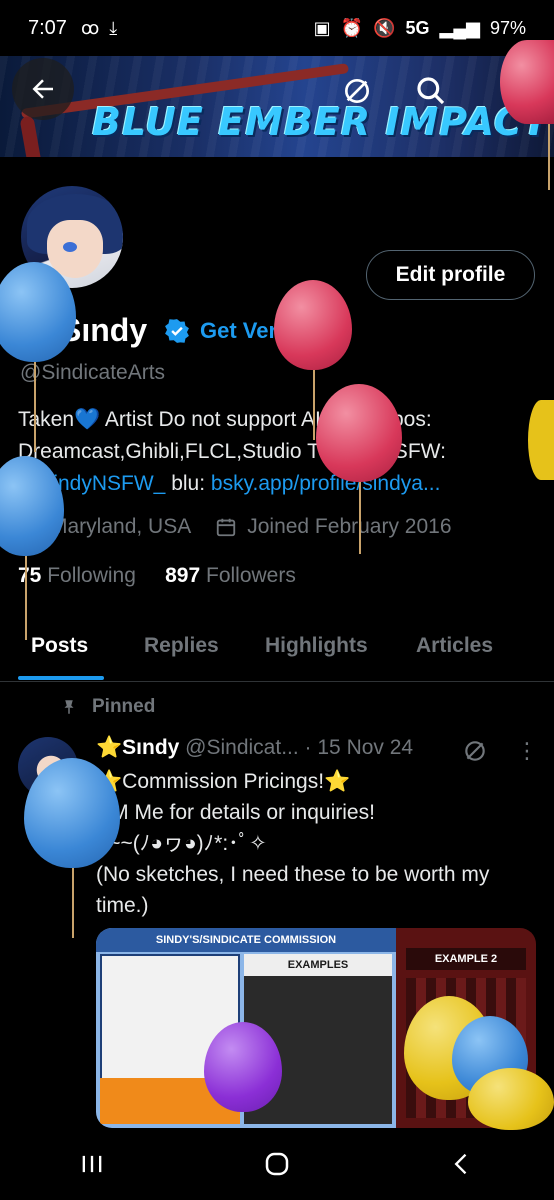 This screenshot has width=554, height=1200. Describe the element at coordinates (188, 483) in the screenshot. I see `bio-text: blu:` at that location.